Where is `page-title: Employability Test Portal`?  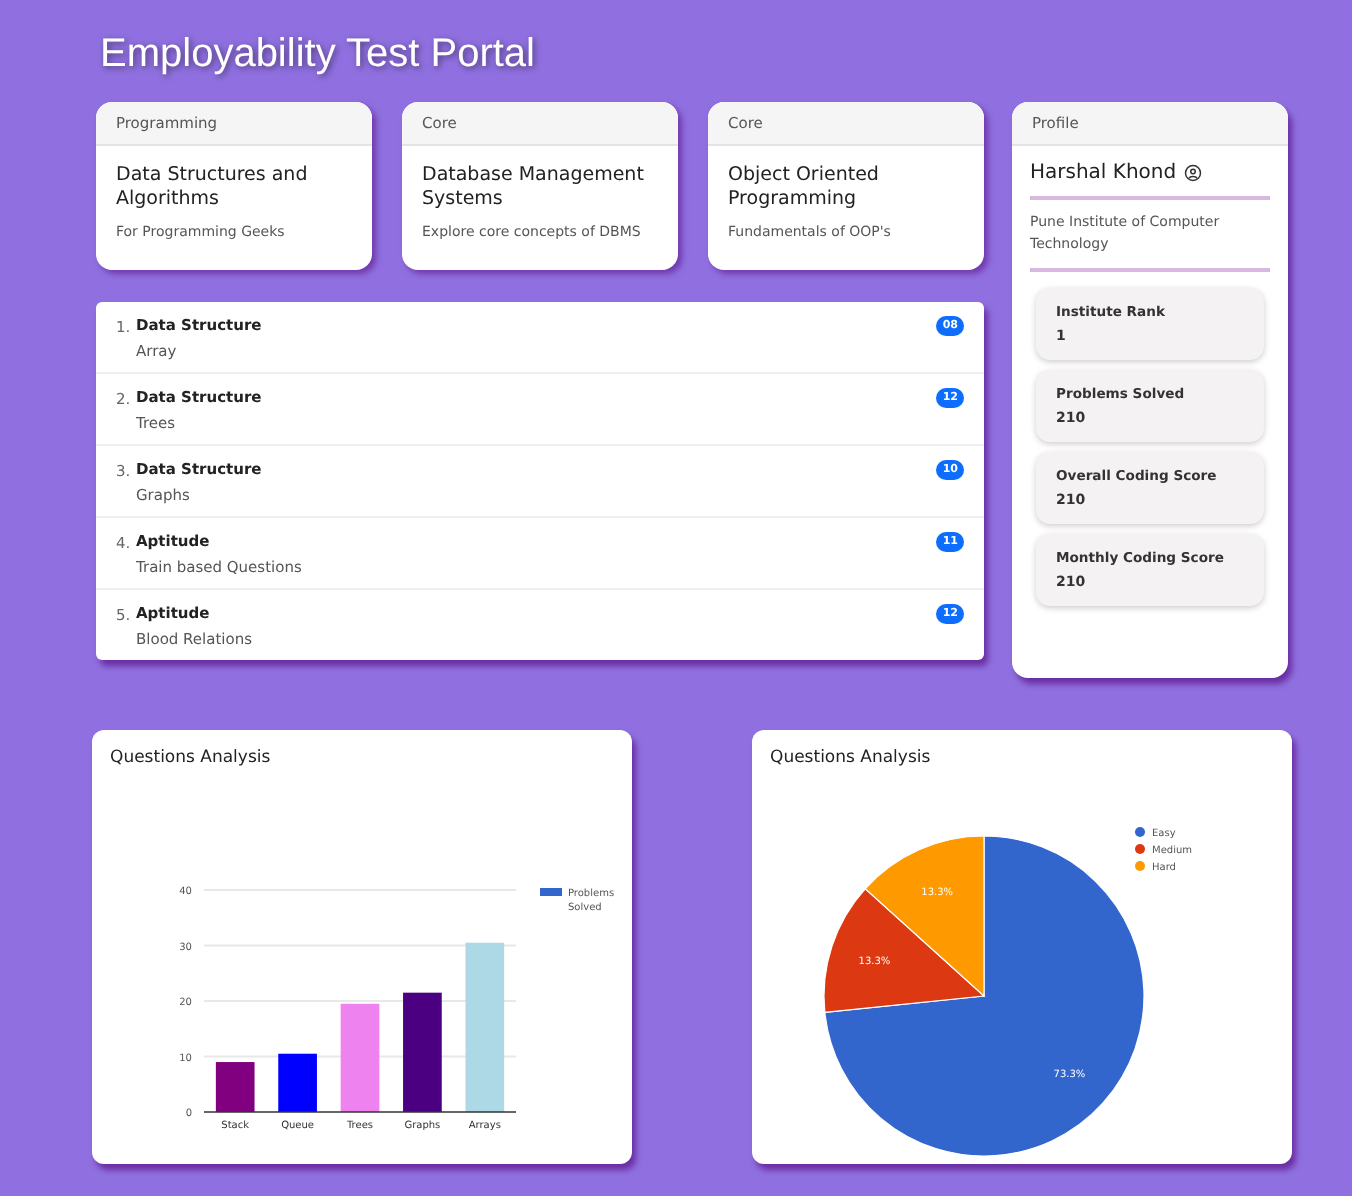 page-title: Employability Test Portal is located at coordinates (318, 55).